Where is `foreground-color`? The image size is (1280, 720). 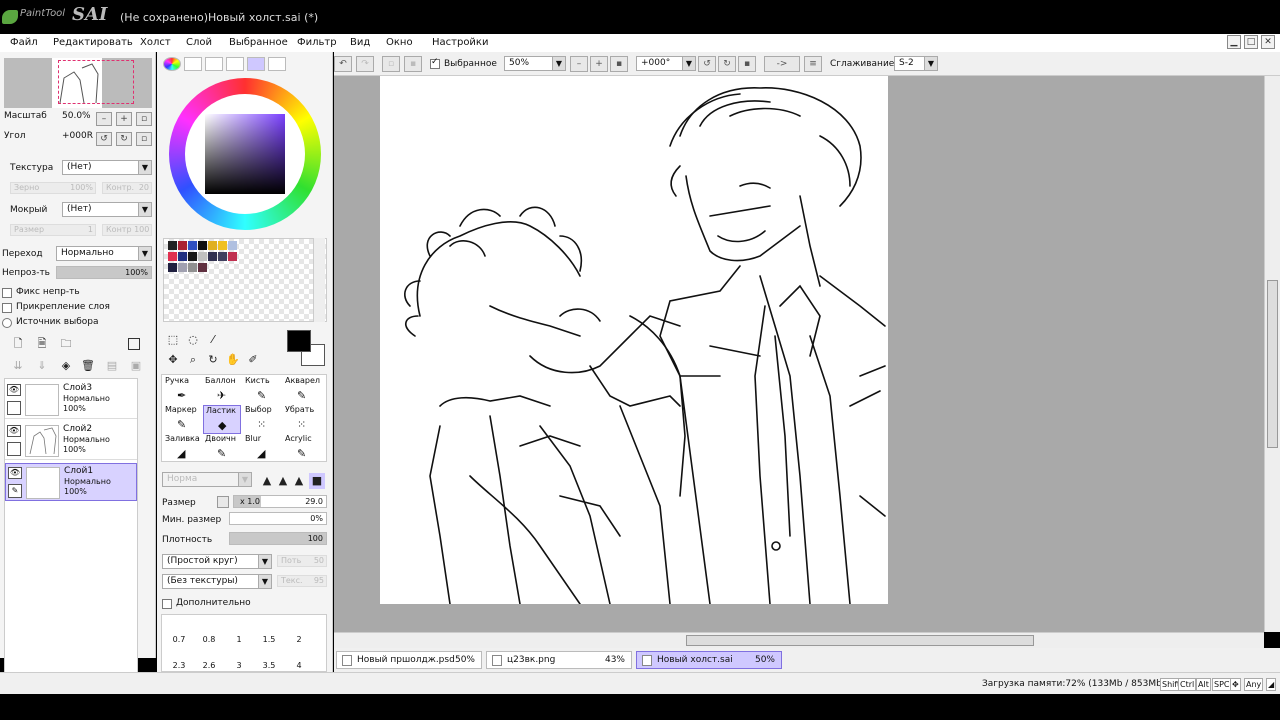
foreground-color is located at coordinates (299, 341).